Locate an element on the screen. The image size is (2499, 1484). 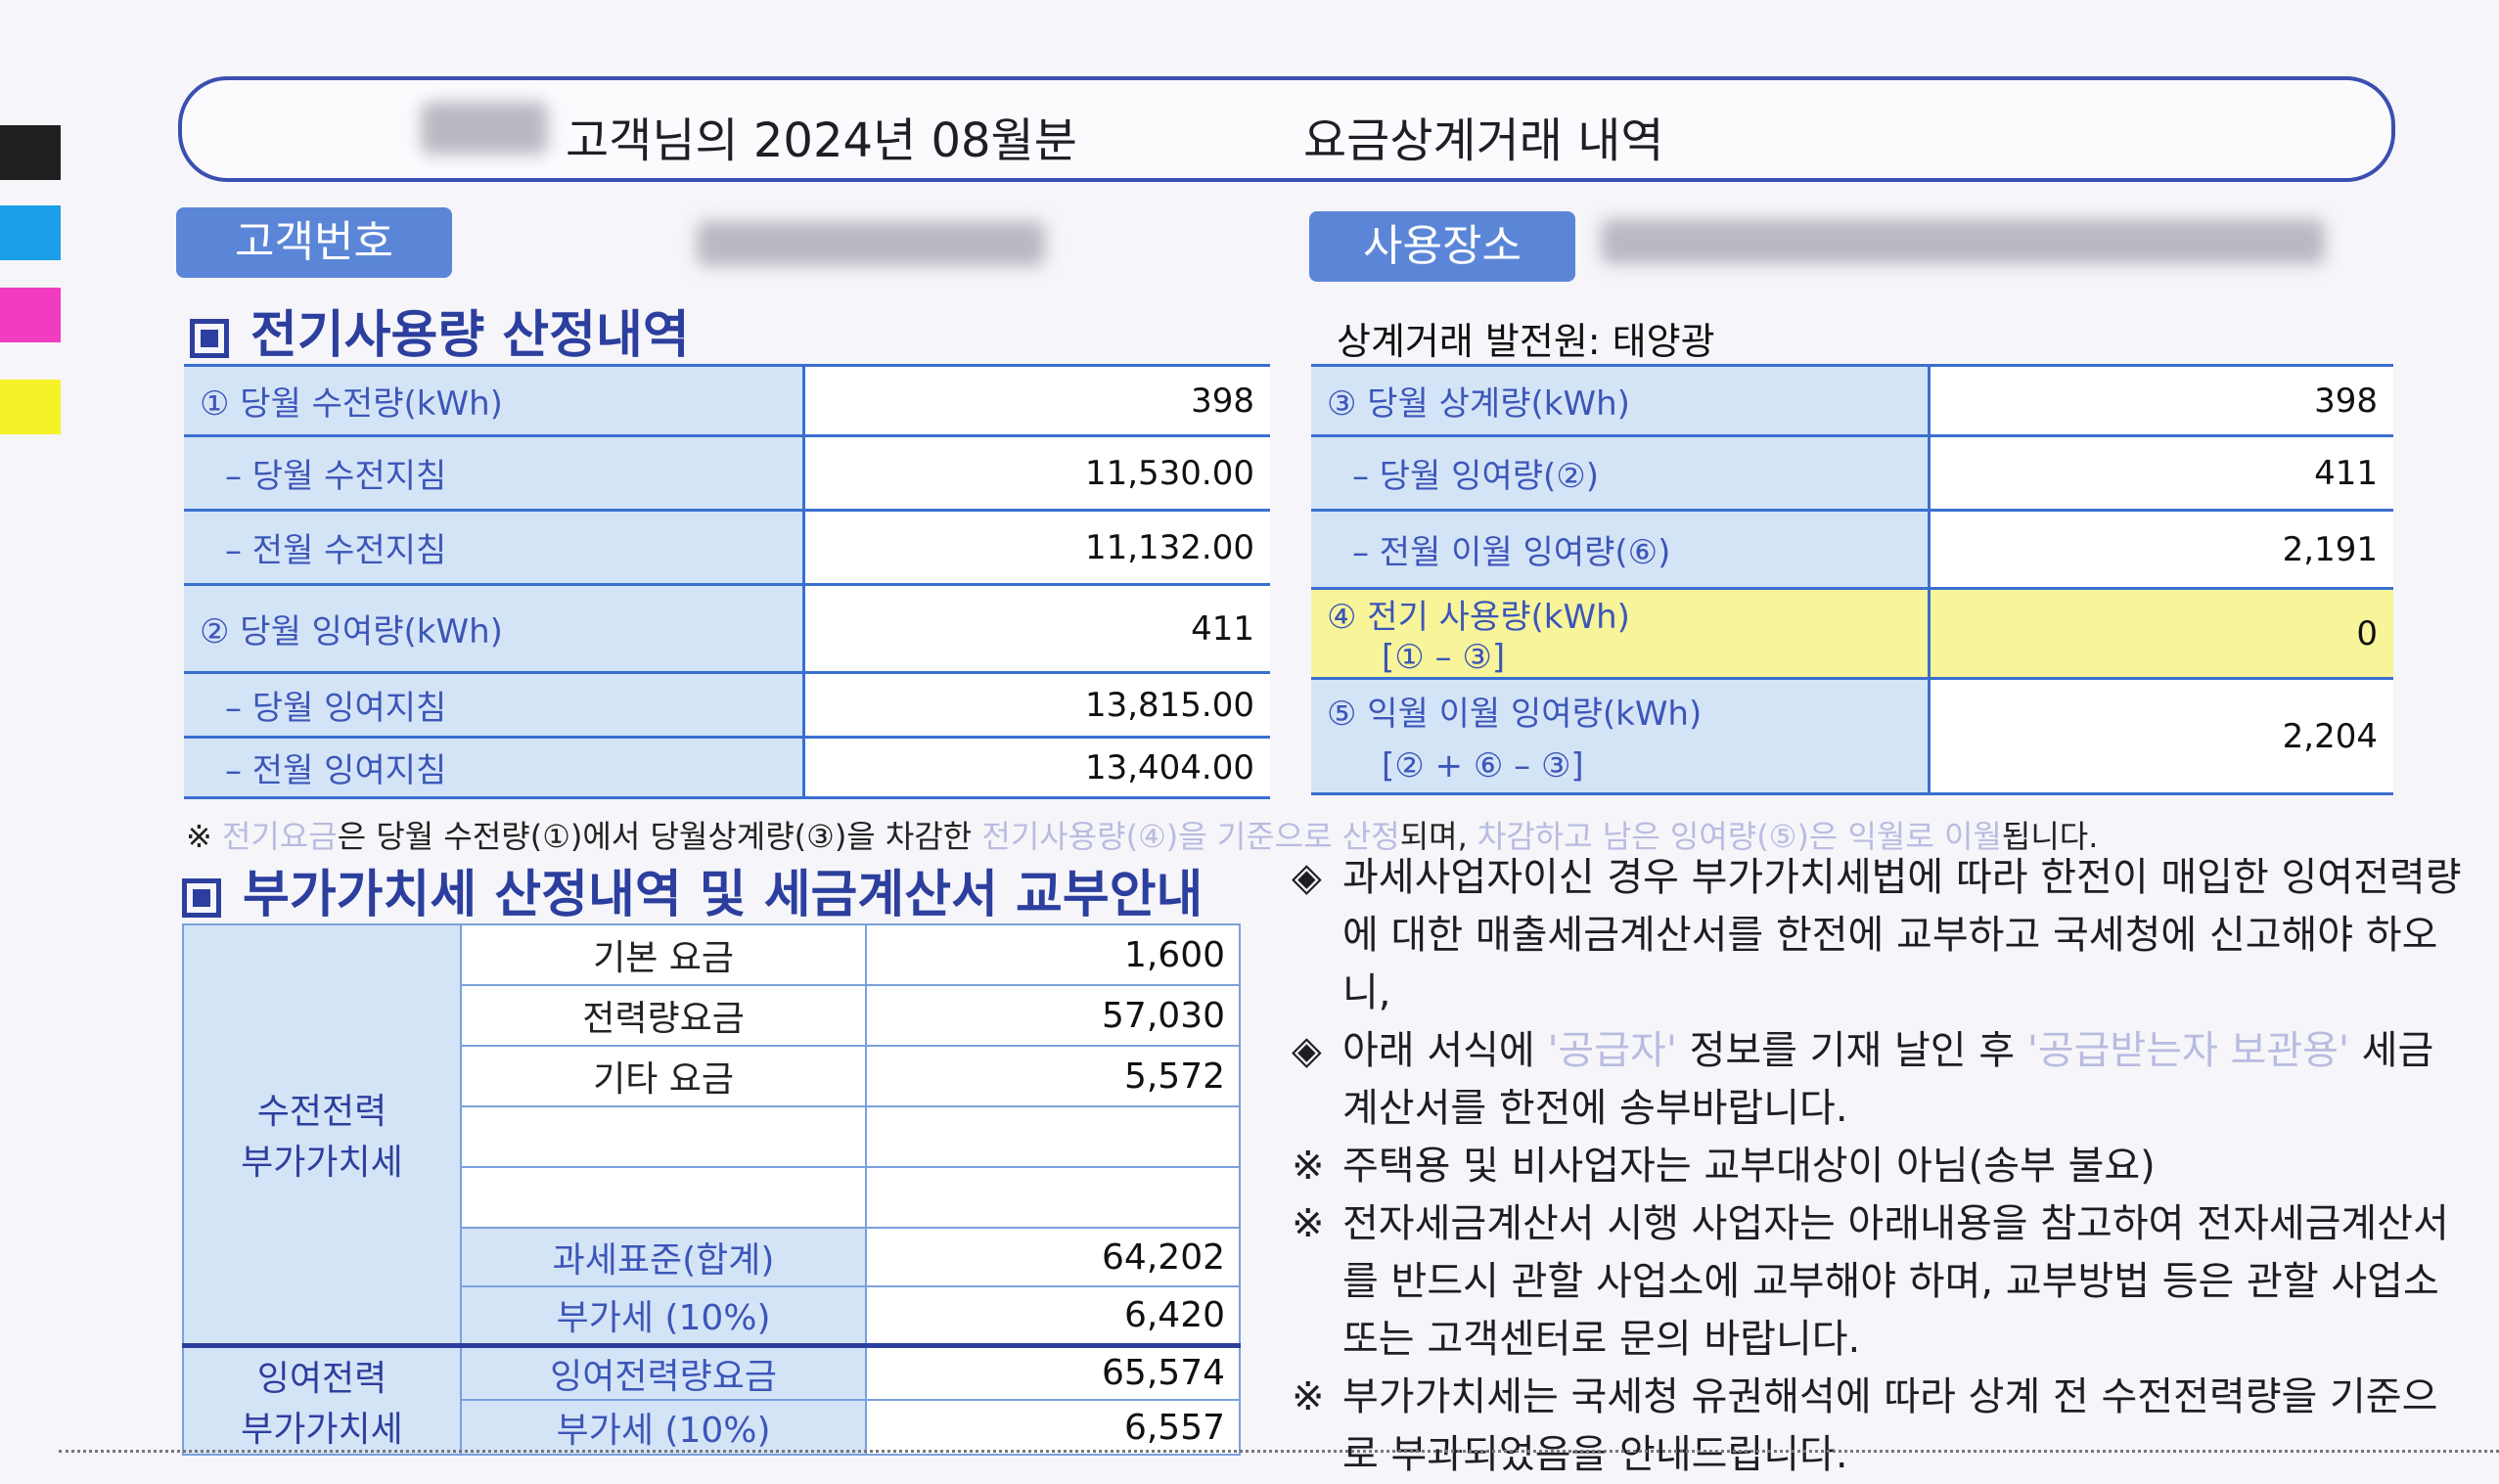
note-text: 주택용 및 비사업자는 교부대상이 아님(송부 불요) is located at coordinates (1749, 1166).